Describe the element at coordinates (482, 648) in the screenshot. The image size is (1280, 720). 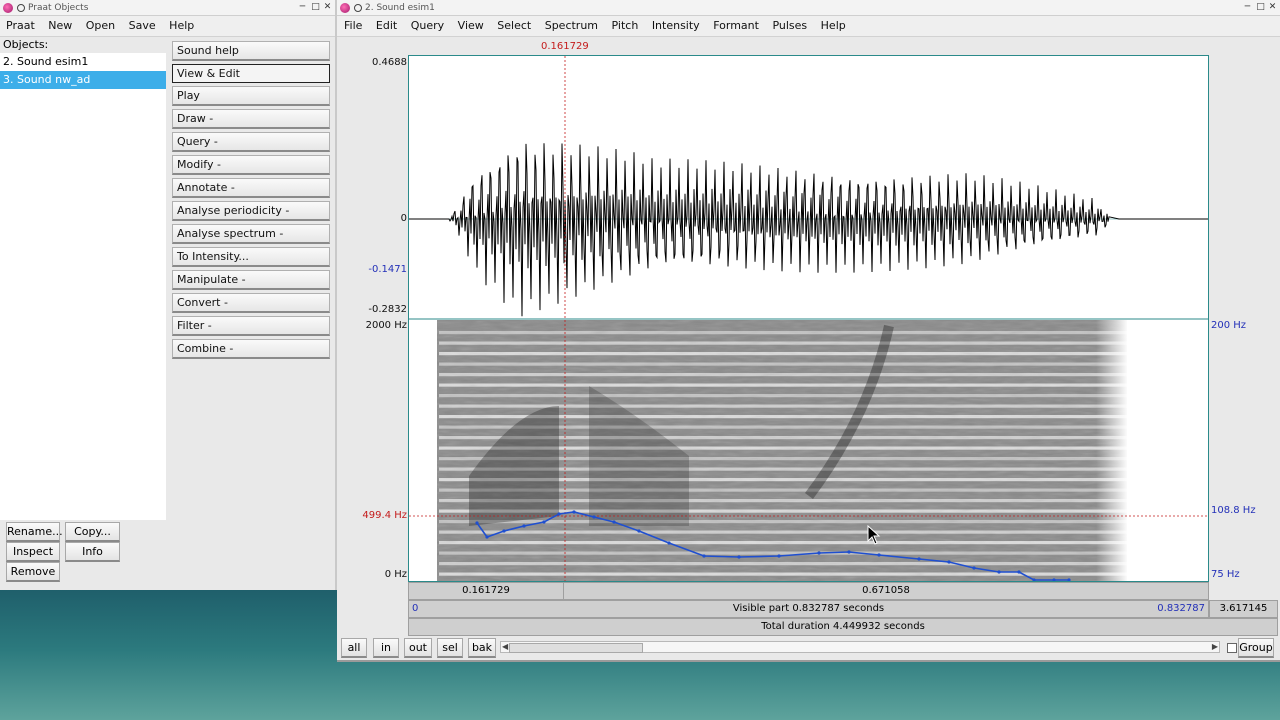
I see `zoom-back-button: bak` at that location.